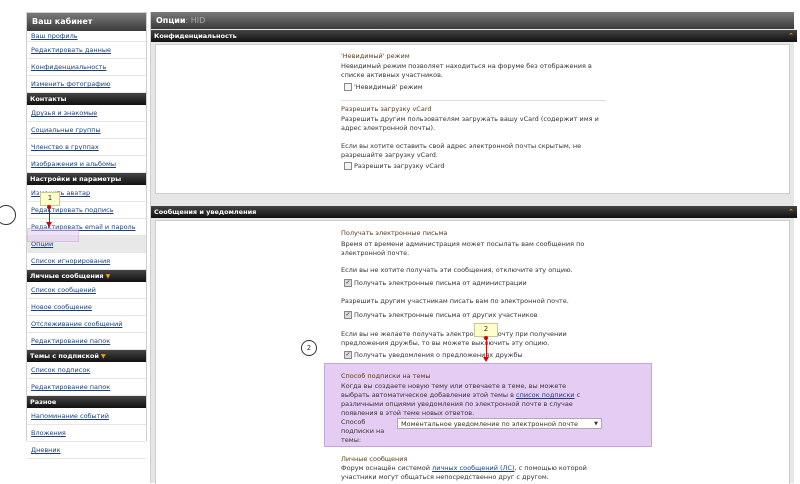  Describe the element at coordinates (54, 36) in the screenshot. I see `sidebar-link: Ваш профиль` at that location.